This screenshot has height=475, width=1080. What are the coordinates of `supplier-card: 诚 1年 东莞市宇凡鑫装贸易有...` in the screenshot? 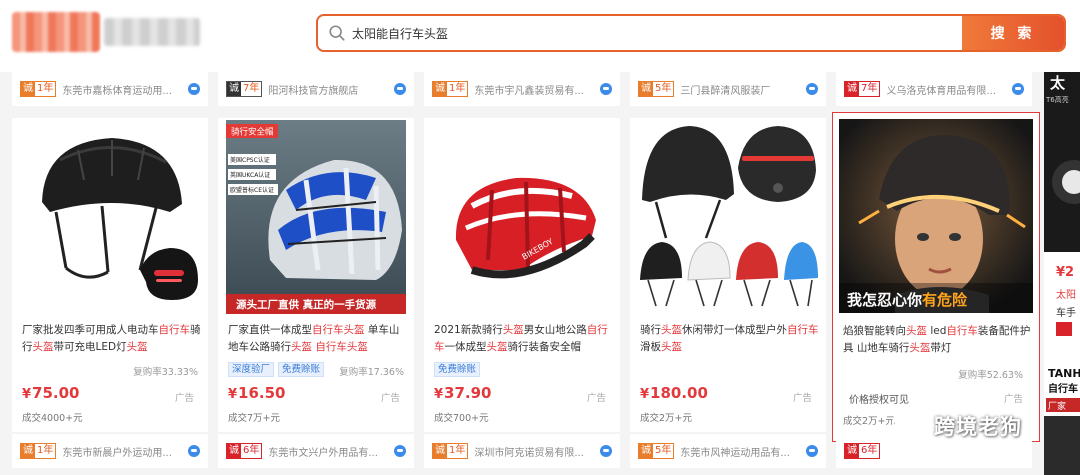 It's located at (522, 89).